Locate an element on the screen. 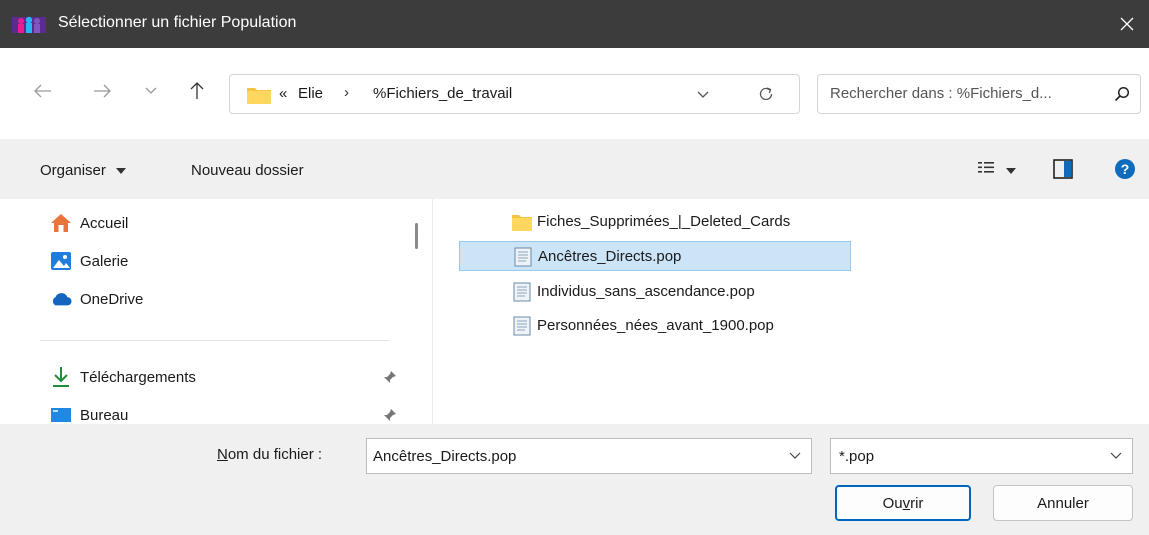 The image size is (1149, 535). view-options-caret-icon is located at coordinates (1011, 171).